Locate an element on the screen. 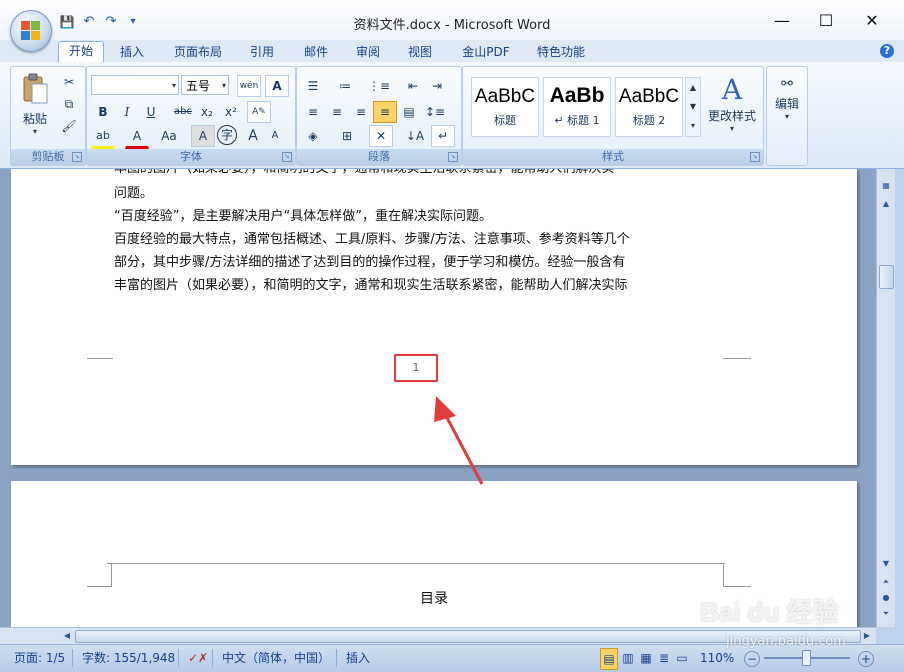 The width and height of the screenshot is (904, 672). horizontal-scrollbar: ◀ ▶ is located at coordinates (438, 635).